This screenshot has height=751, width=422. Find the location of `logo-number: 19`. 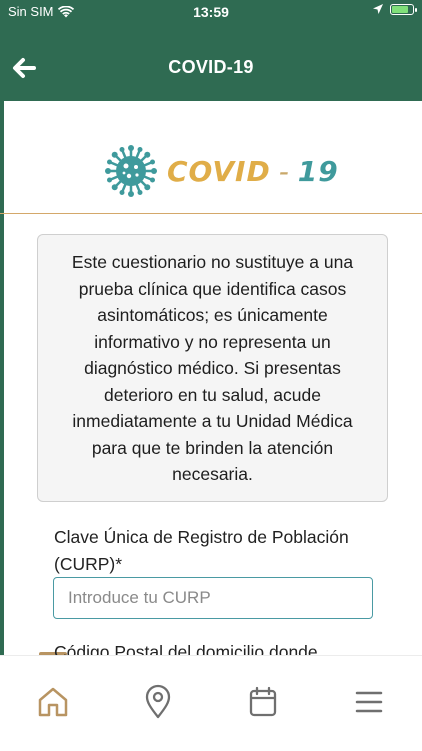

logo-number: 19 is located at coordinates (318, 171).